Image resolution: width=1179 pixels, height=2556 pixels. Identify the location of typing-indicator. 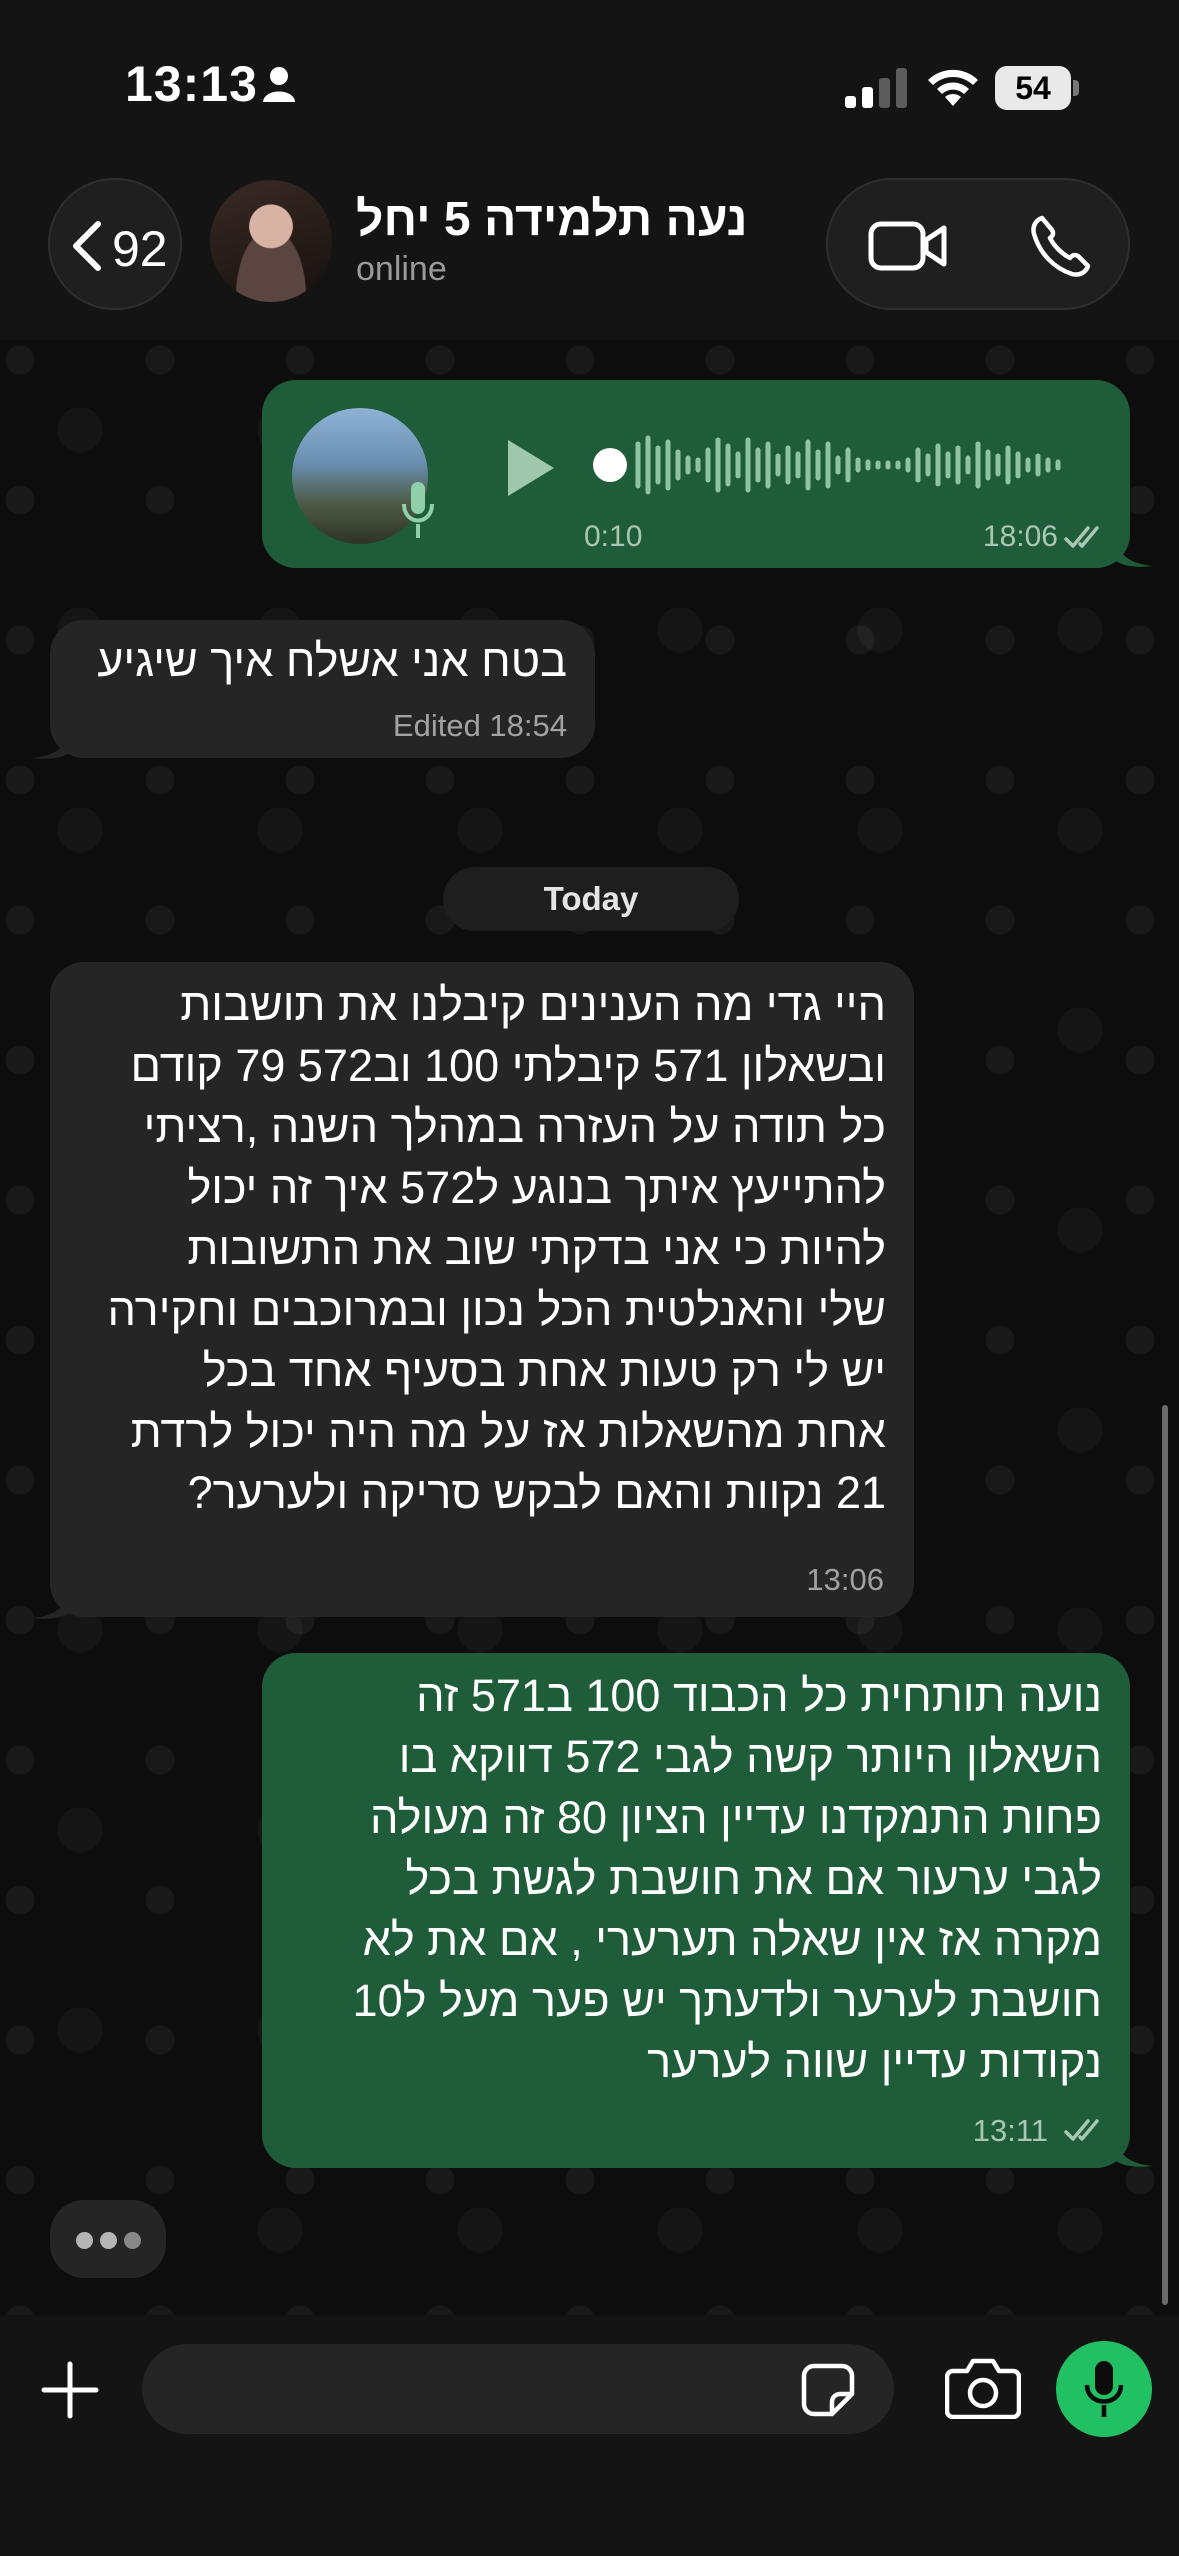
(108, 2239).